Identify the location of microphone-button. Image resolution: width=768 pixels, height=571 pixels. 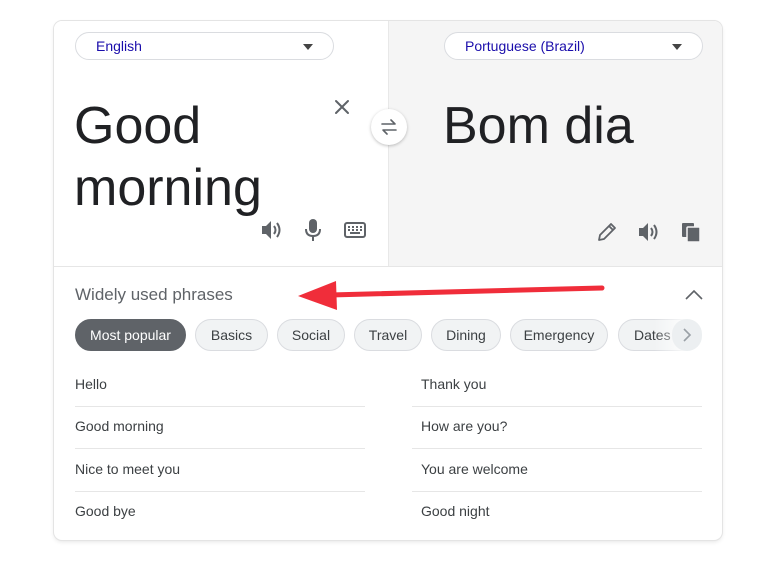
(313, 230).